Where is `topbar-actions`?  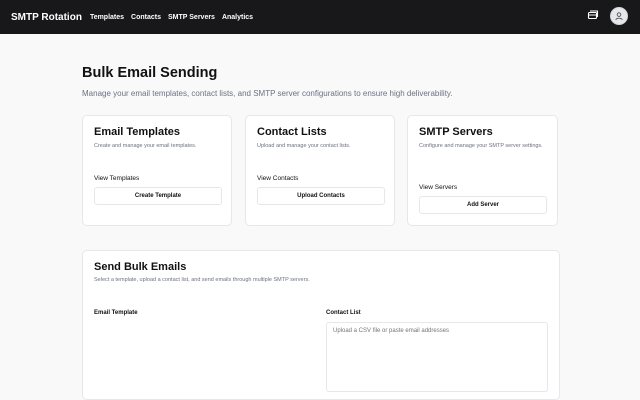
topbar-actions is located at coordinates (607, 16).